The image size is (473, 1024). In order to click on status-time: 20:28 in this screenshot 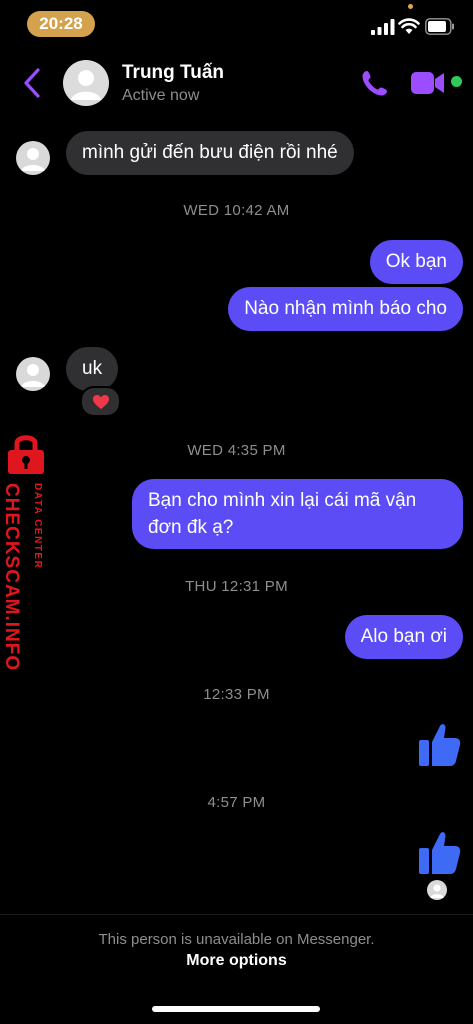, I will do `click(61, 24)`.